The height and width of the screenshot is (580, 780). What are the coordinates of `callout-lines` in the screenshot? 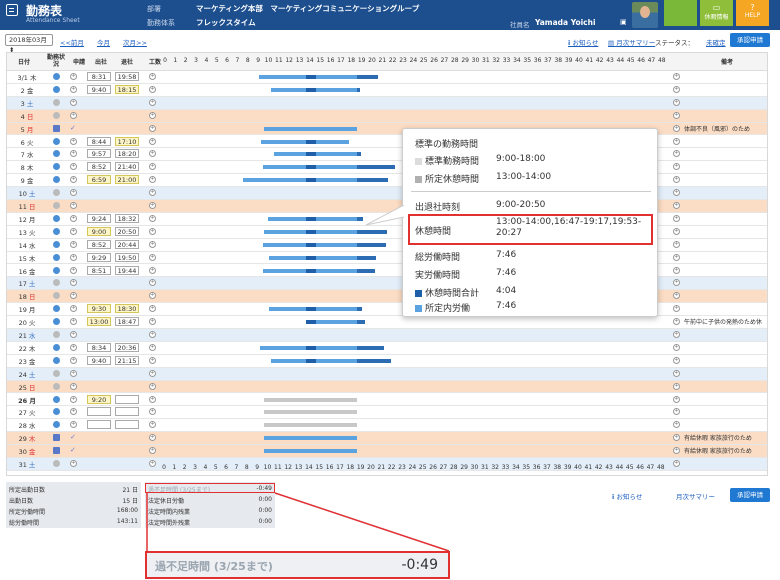 It's located at (298, 522).